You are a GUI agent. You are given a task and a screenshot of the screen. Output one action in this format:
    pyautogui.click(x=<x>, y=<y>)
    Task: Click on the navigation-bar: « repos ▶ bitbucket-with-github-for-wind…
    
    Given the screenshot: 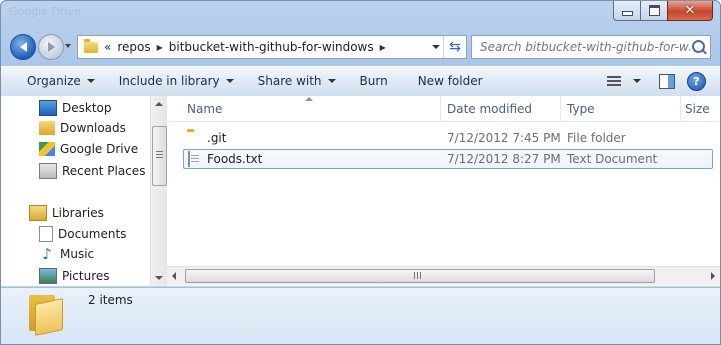 What is the action you would take?
    pyautogui.click(x=360, y=47)
    